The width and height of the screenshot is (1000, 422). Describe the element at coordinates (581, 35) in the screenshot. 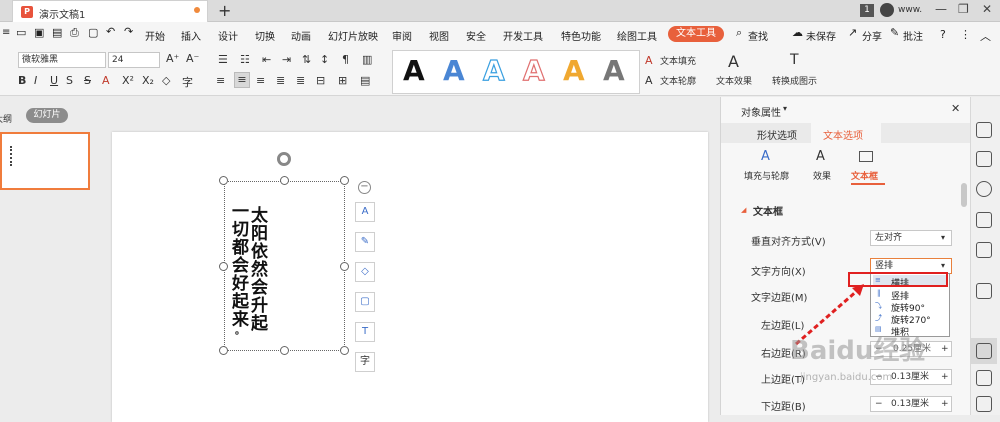

I see `tab-features: 特色功能` at that location.